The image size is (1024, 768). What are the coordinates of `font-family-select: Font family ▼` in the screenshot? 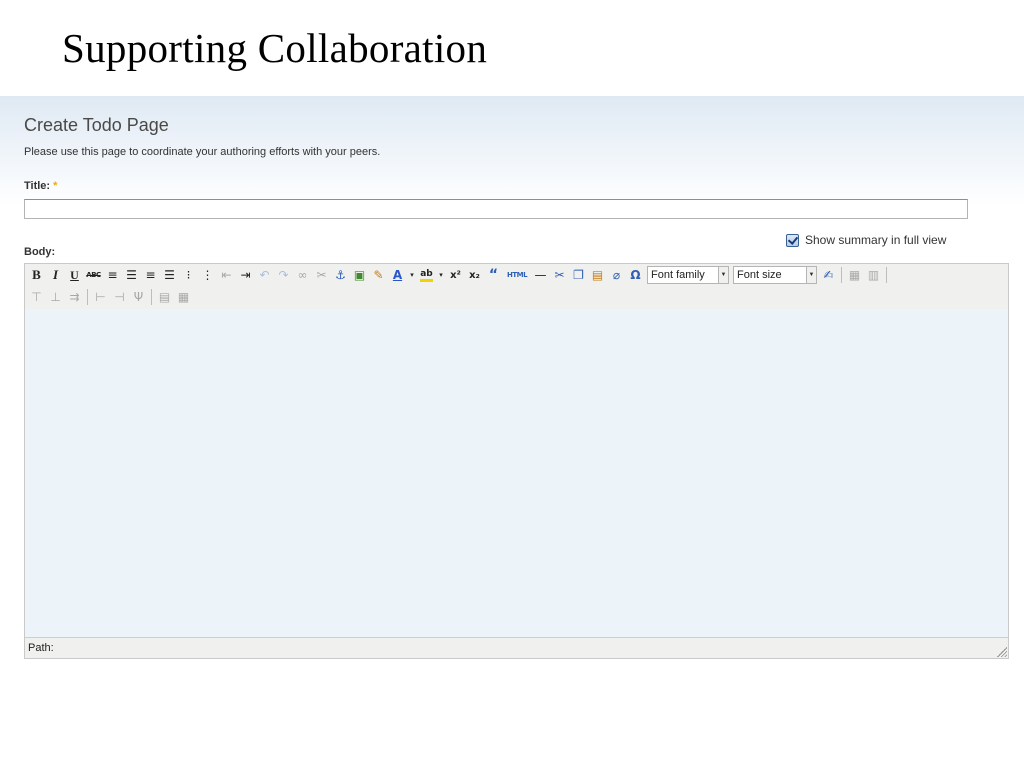 It's located at (688, 275).